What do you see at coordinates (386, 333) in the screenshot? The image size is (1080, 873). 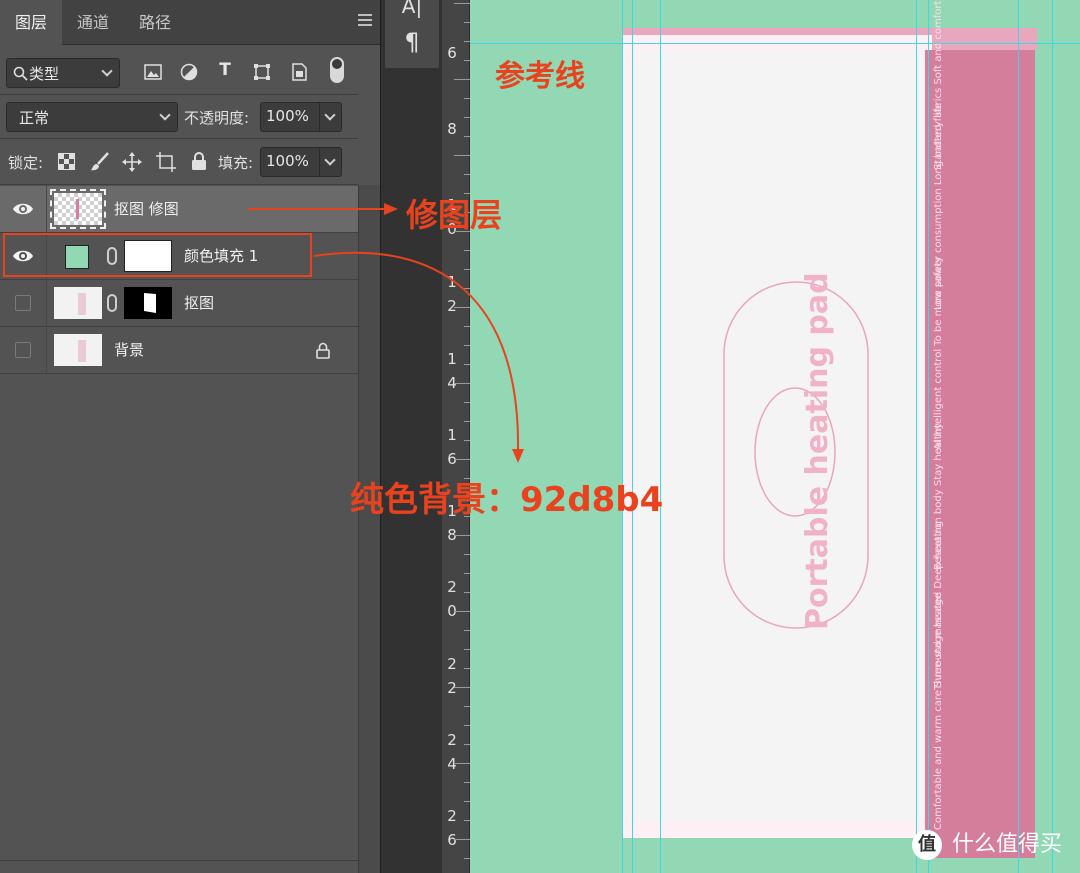 I see `annotation-arrows` at bounding box center [386, 333].